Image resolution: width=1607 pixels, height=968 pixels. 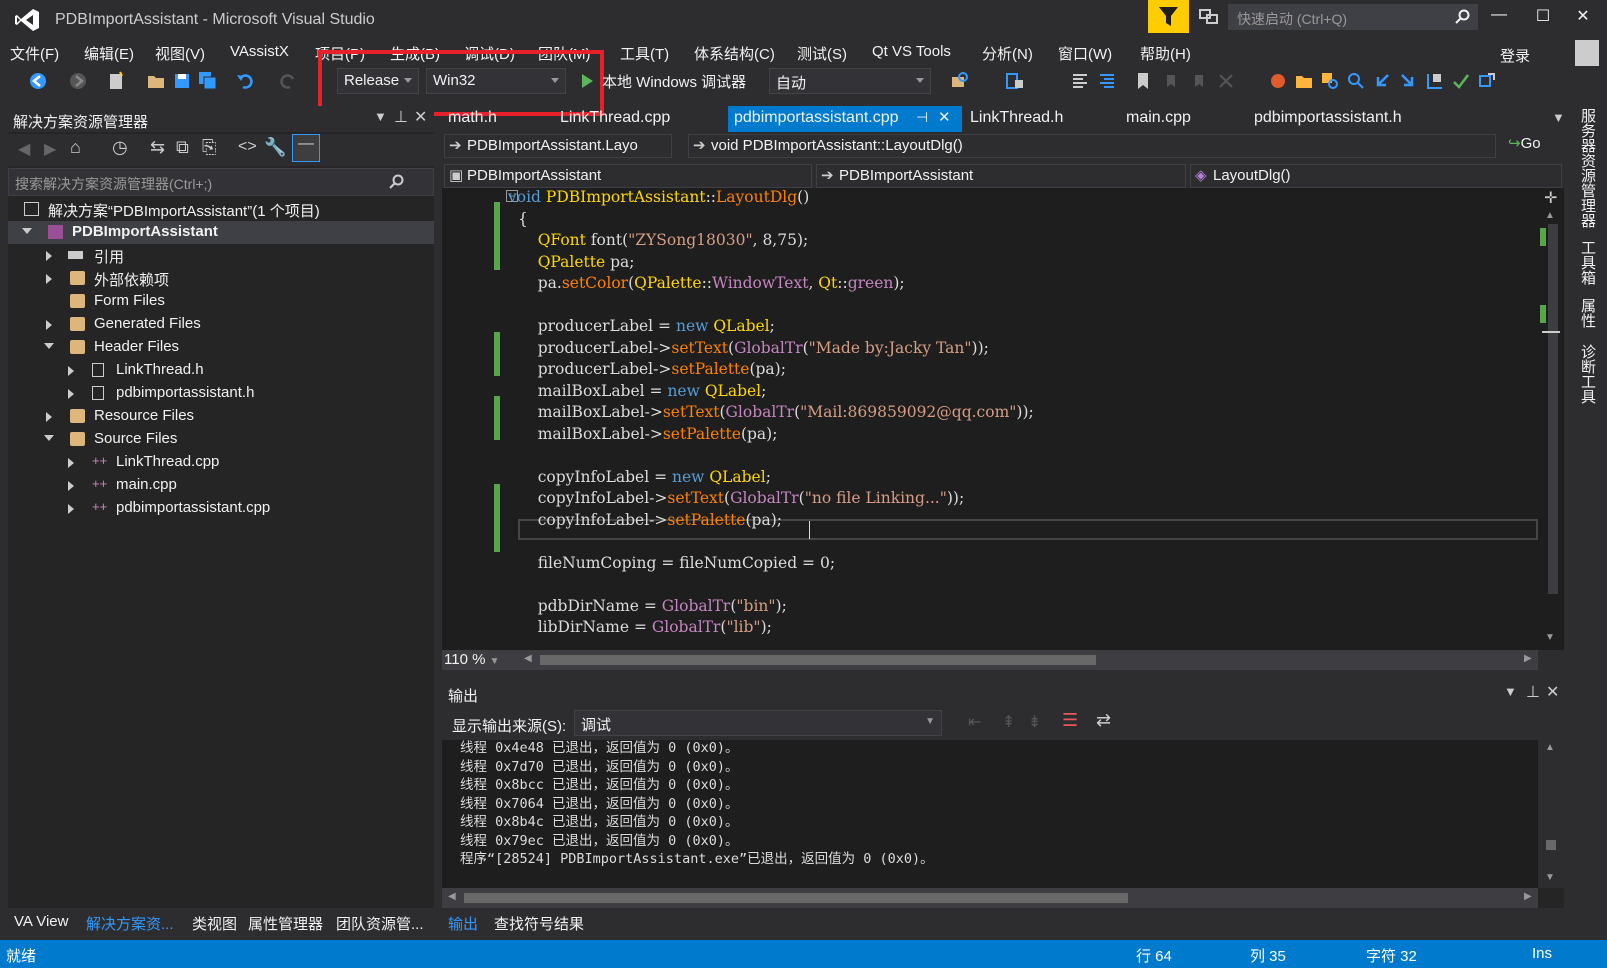 I want to click on tree-item-generated-files: Generated Files, so click(x=221, y=324).